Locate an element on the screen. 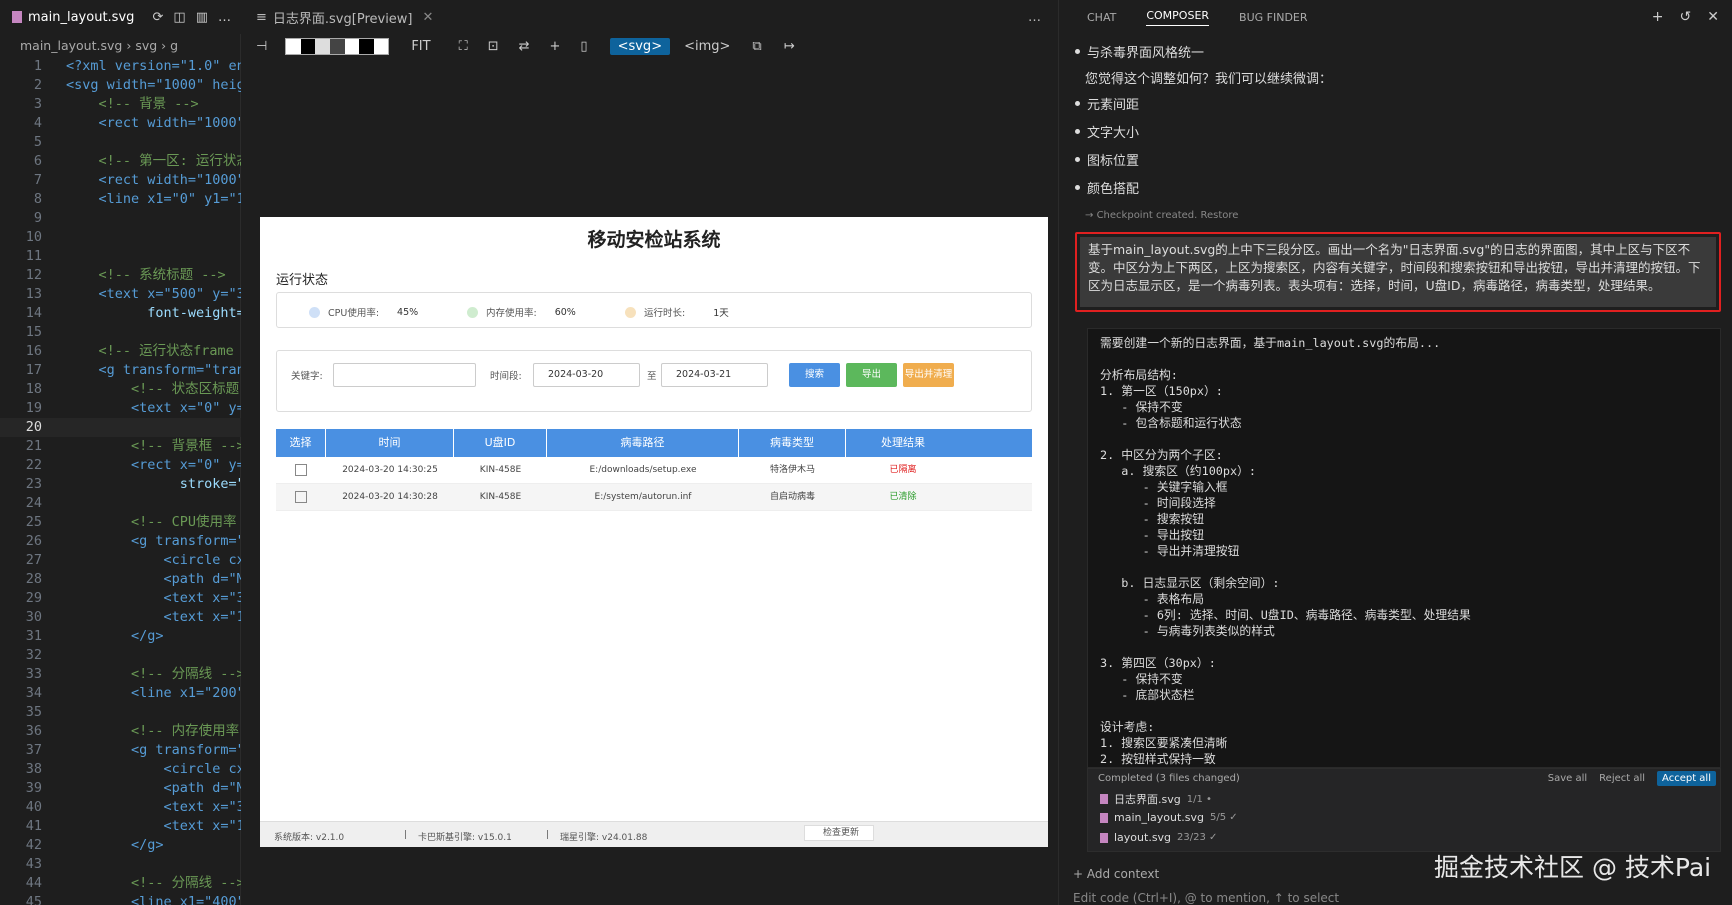 This screenshot has width=1732, height=905. save-all-button: Save all is located at coordinates (1567, 778).